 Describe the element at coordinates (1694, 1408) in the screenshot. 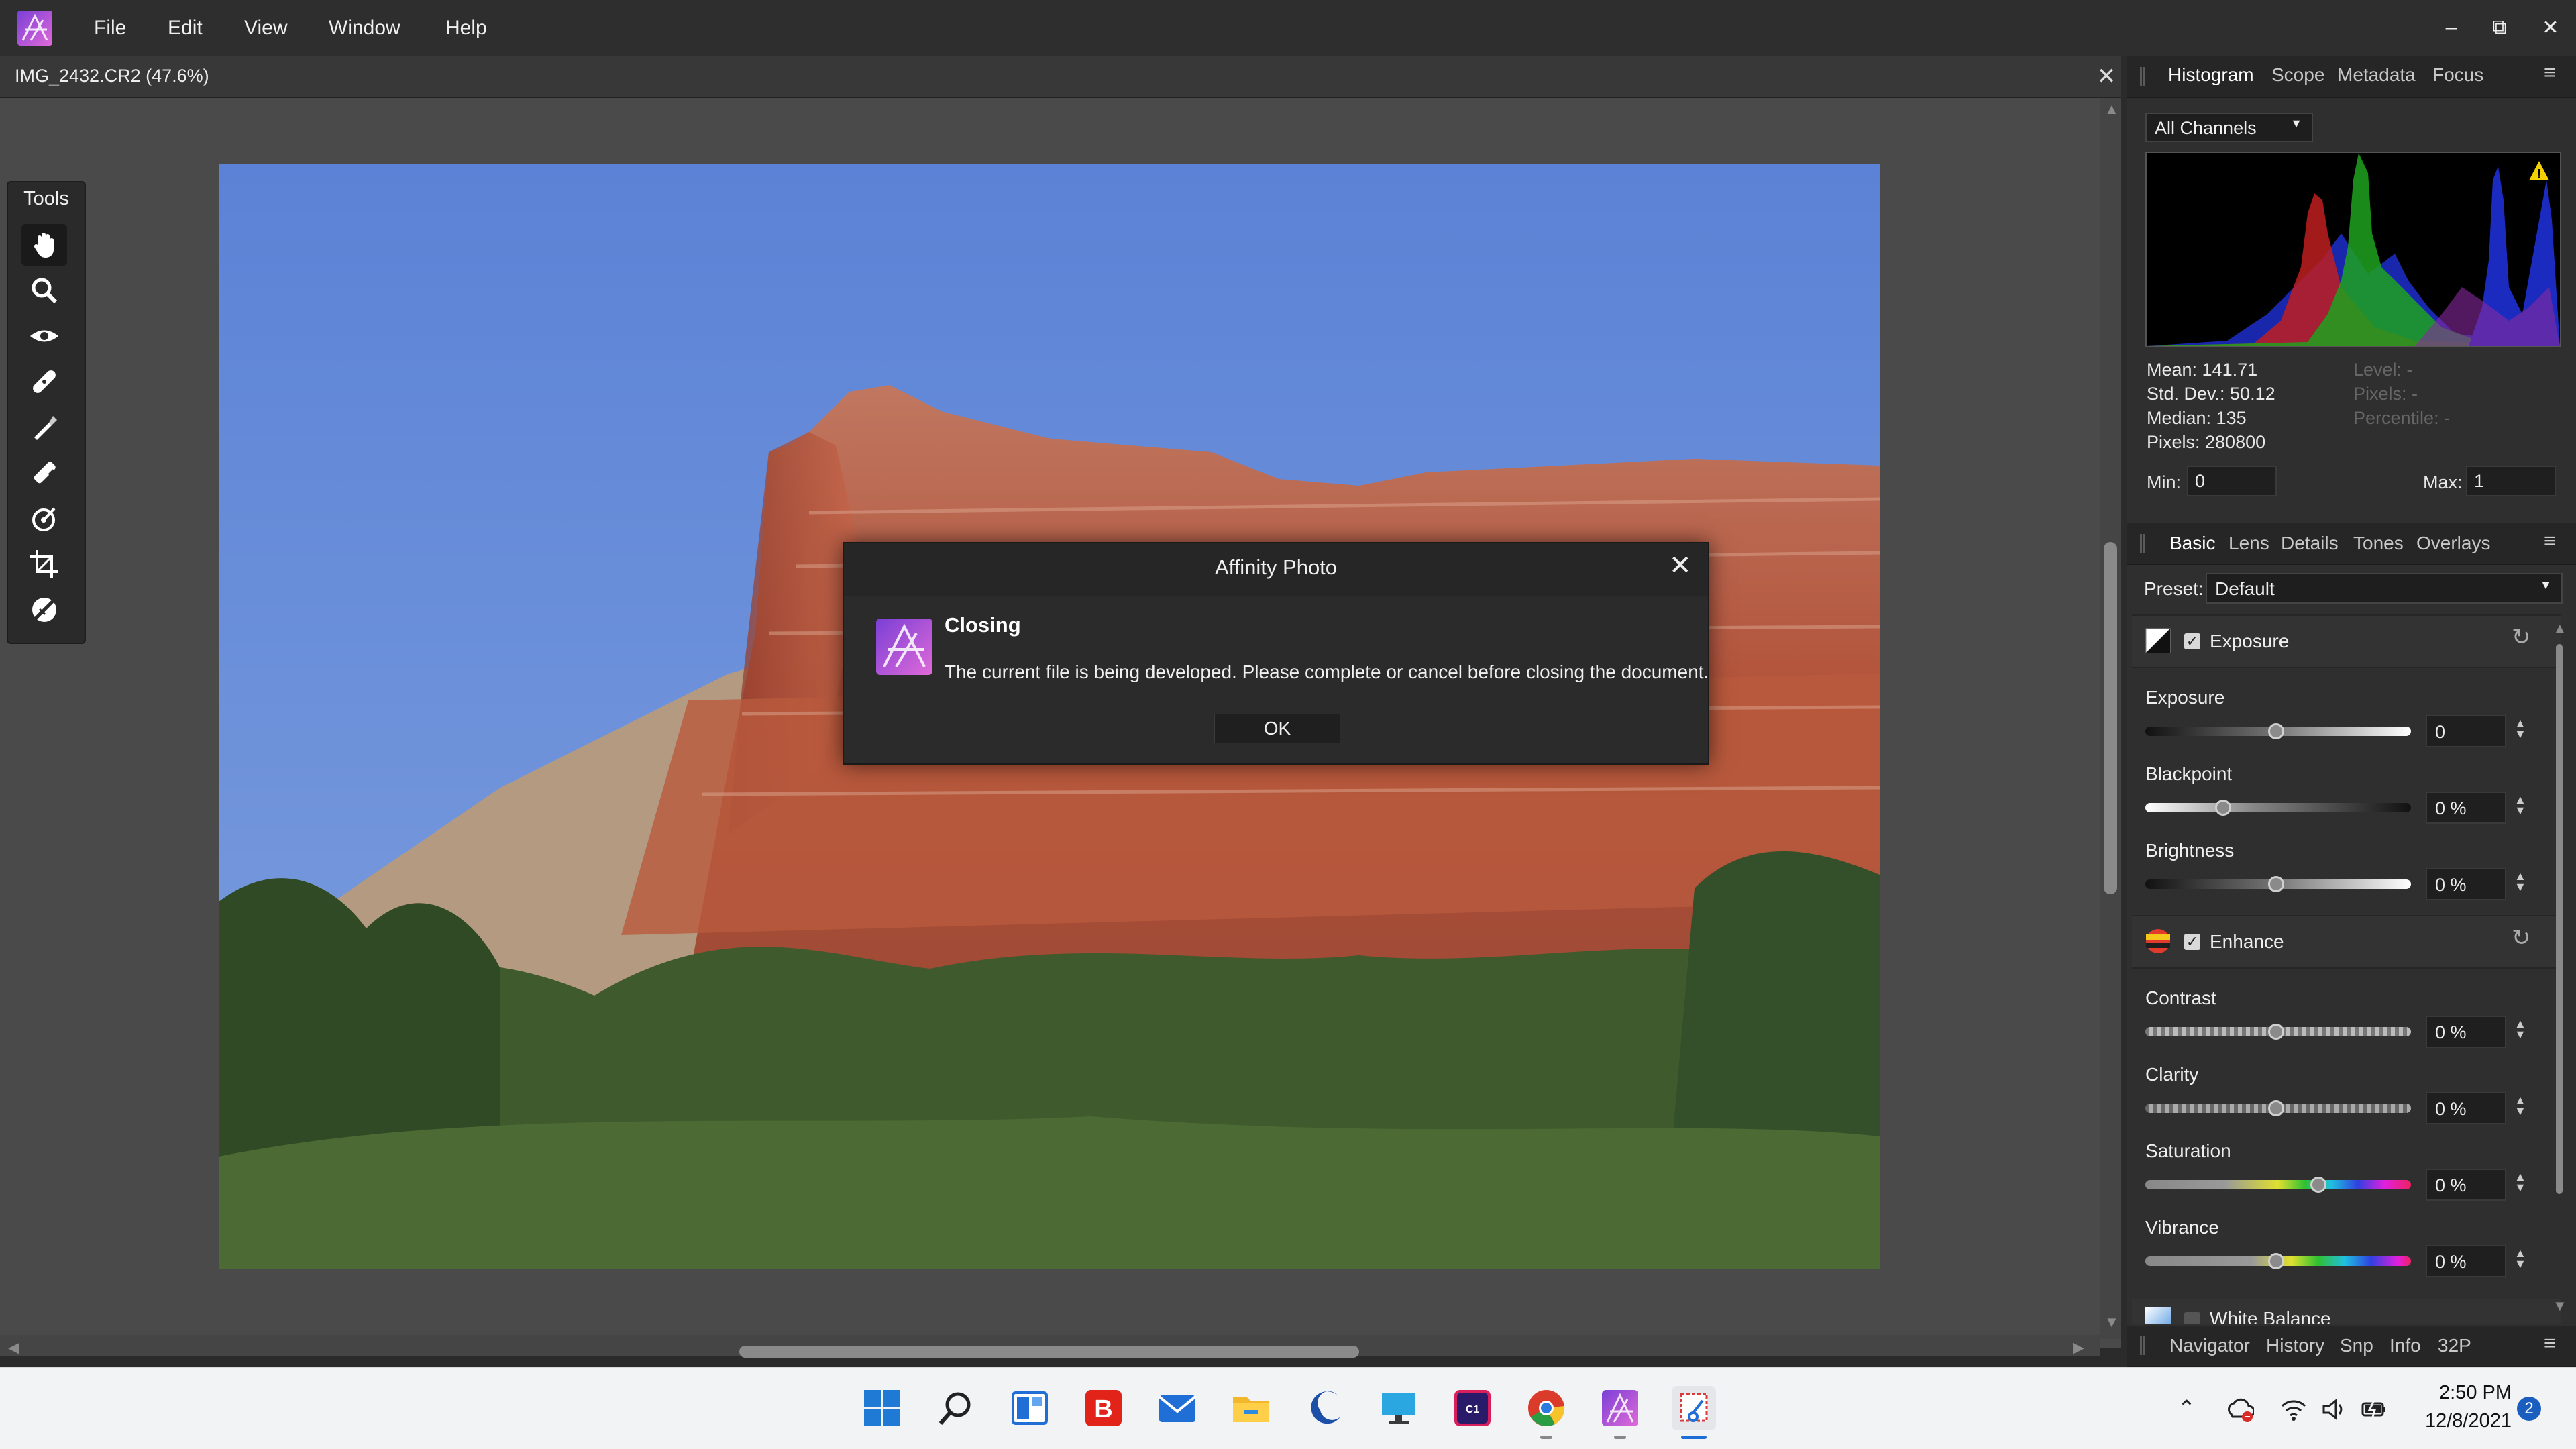

I see `snipping-tool-icon` at that location.